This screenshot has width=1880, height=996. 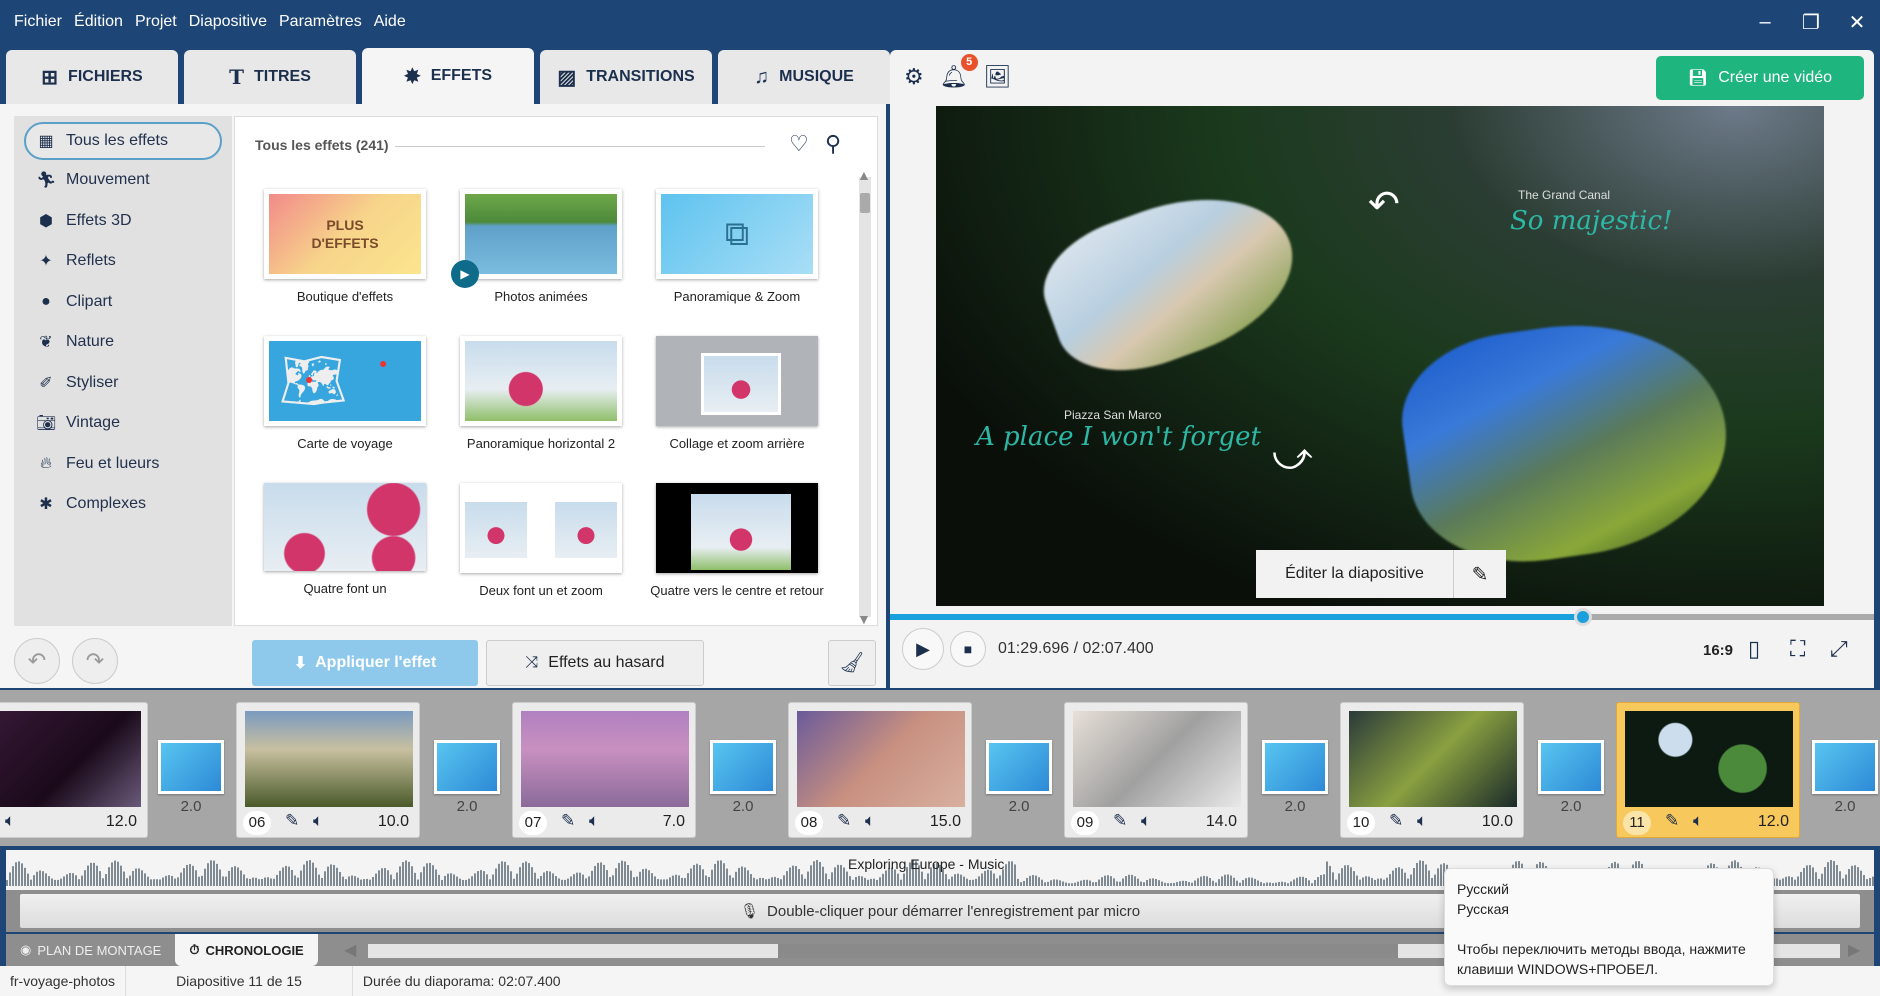 What do you see at coordinates (246, 950) in the screenshot?
I see `tab-chronologie: ⏱︎ CHRONOLOGIE` at bounding box center [246, 950].